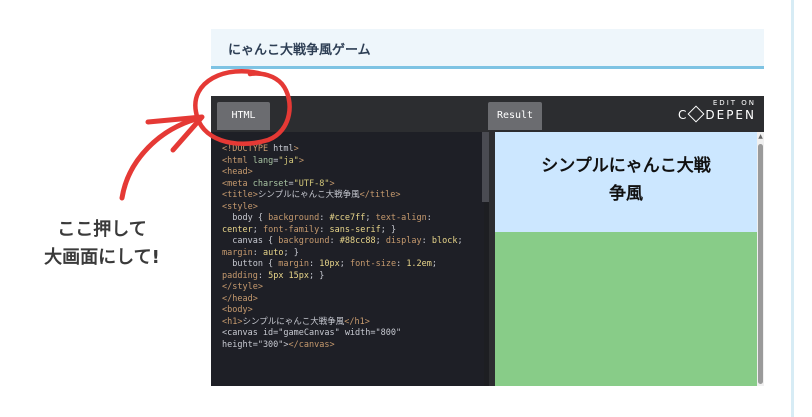  I want to click on code-line: center; font-family: sans-serif; }, so click(309, 229).